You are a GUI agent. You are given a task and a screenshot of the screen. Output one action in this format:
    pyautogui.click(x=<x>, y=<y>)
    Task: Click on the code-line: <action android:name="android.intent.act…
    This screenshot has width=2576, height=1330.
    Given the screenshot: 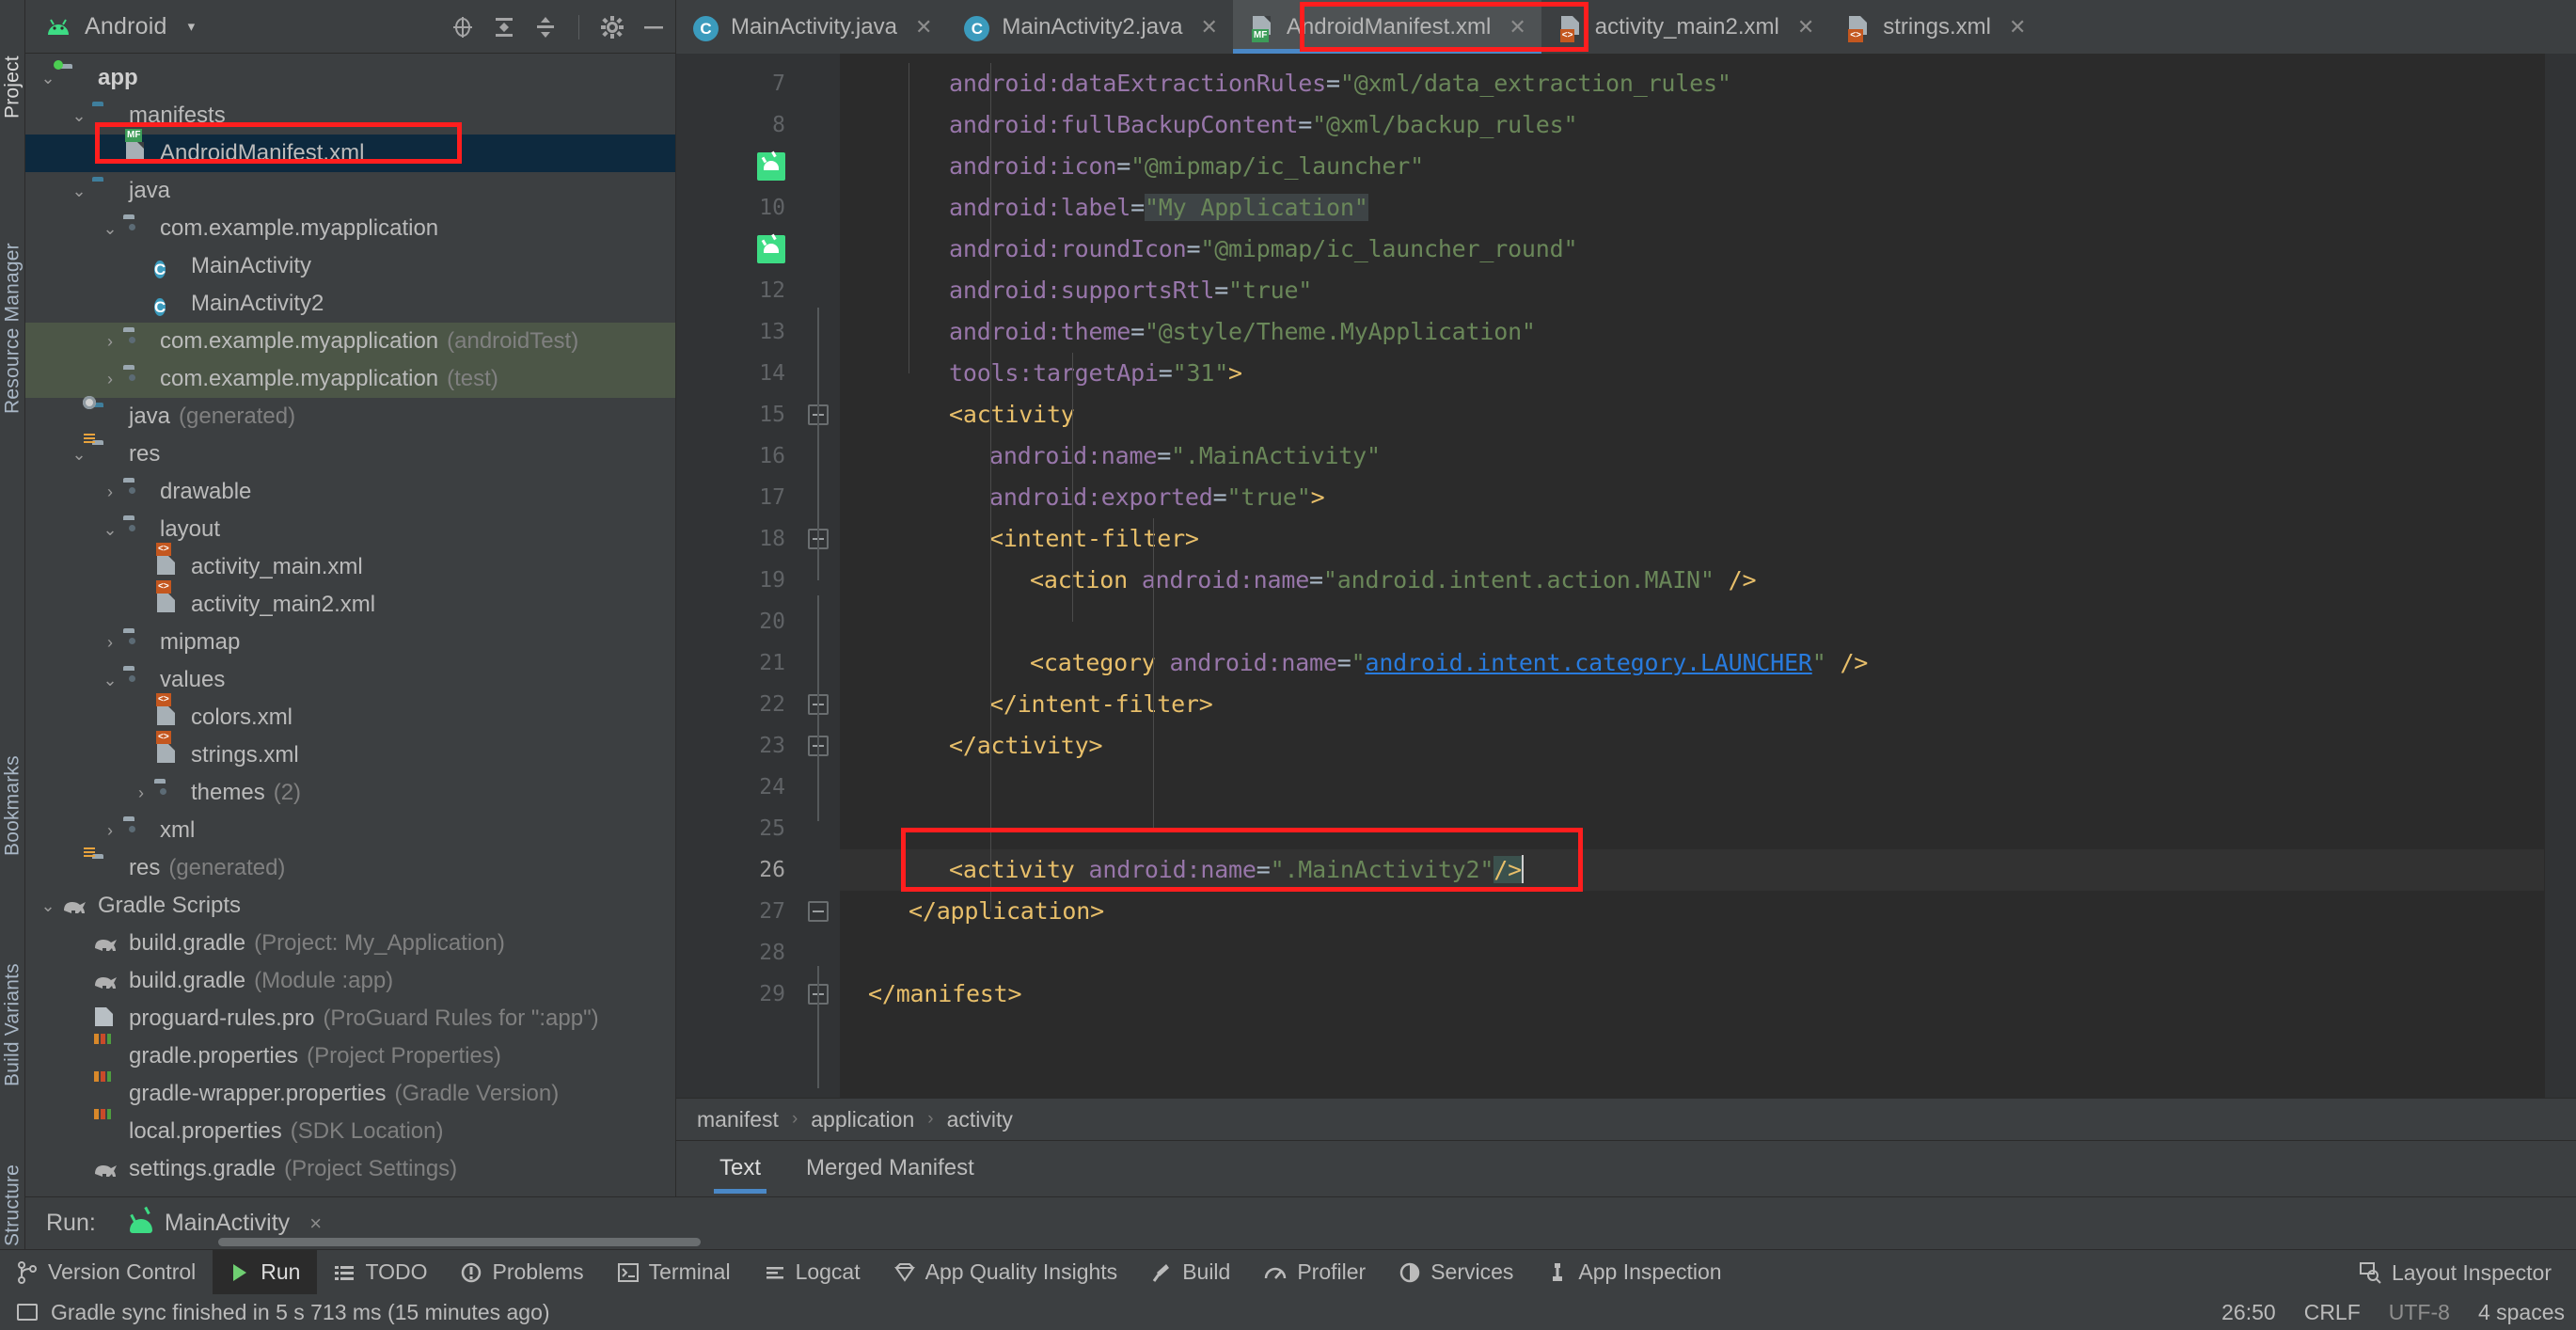 What is the action you would take?
    pyautogui.click(x=1393, y=580)
    